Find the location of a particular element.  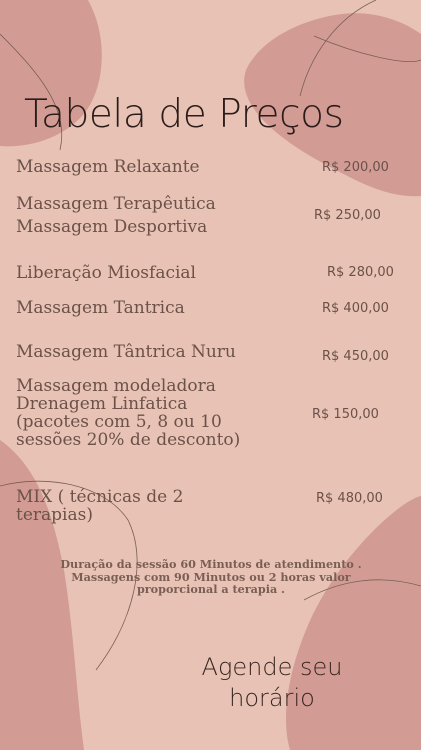

item-price-tantrica-nuru: R$ 450,00 is located at coordinates (355, 356).